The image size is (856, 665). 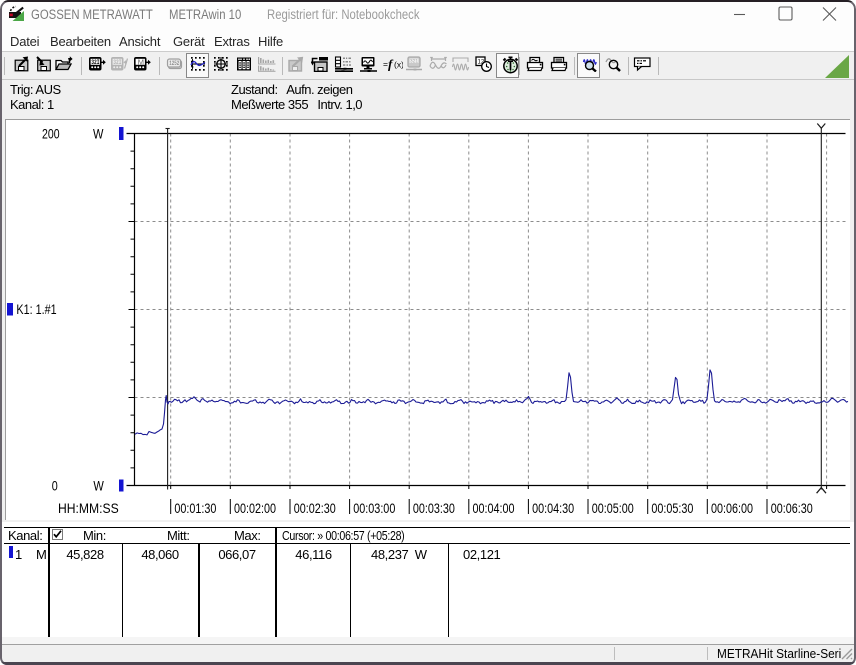 What do you see at coordinates (613, 508) in the screenshot?
I see `svg-text: 00:05:00` at bounding box center [613, 508].